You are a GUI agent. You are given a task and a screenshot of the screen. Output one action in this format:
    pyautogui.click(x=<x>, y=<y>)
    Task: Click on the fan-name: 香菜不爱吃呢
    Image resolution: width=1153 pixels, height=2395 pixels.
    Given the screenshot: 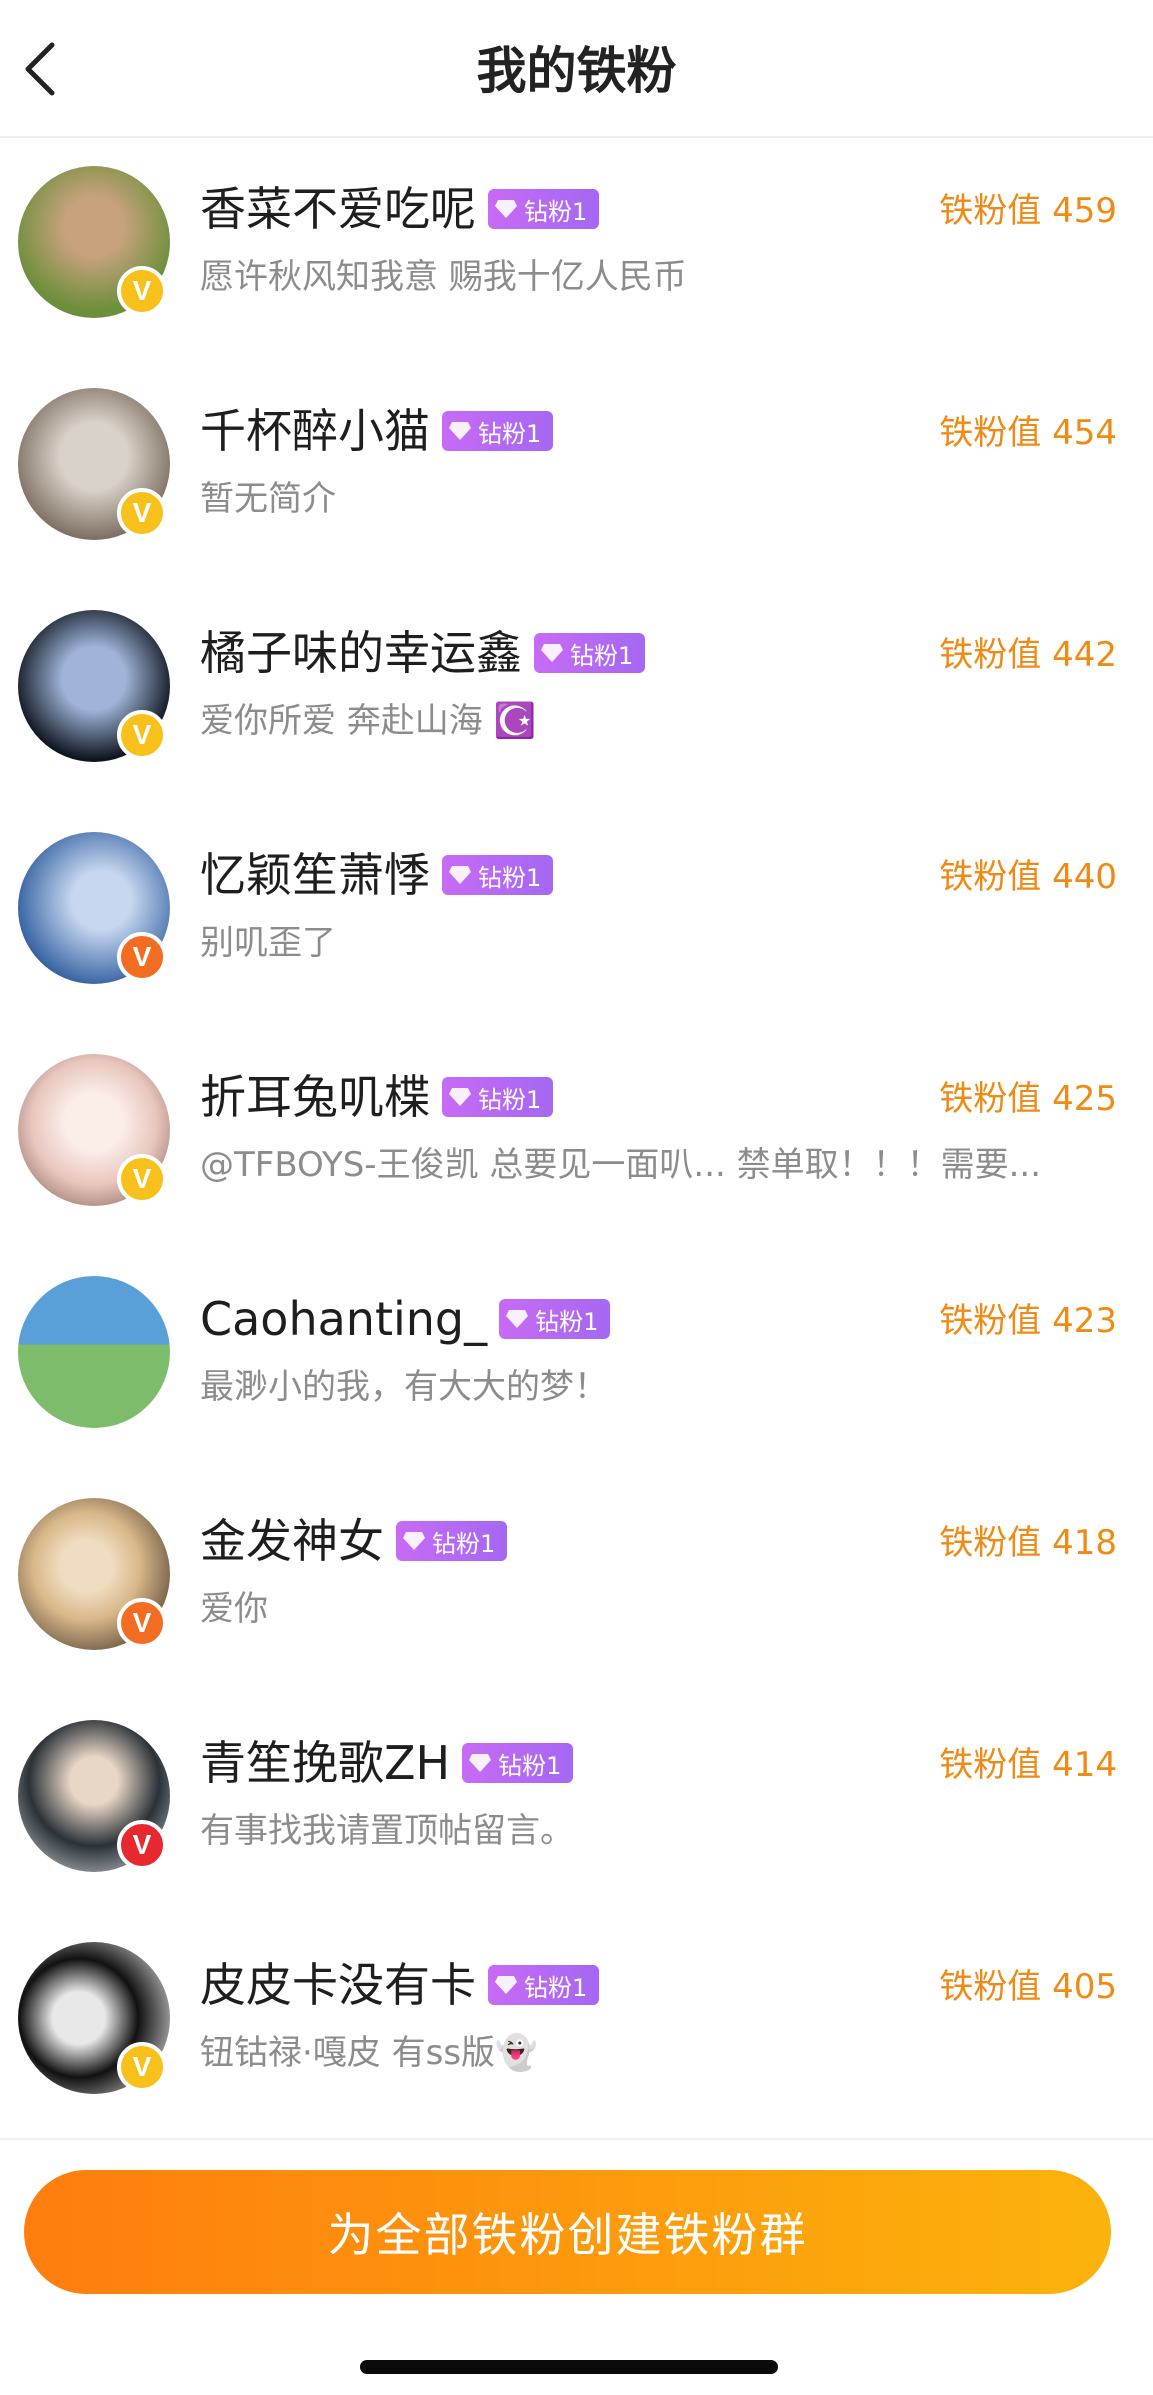 What is the action you would take?
    pyautogui.click(x=338, y=209)
    